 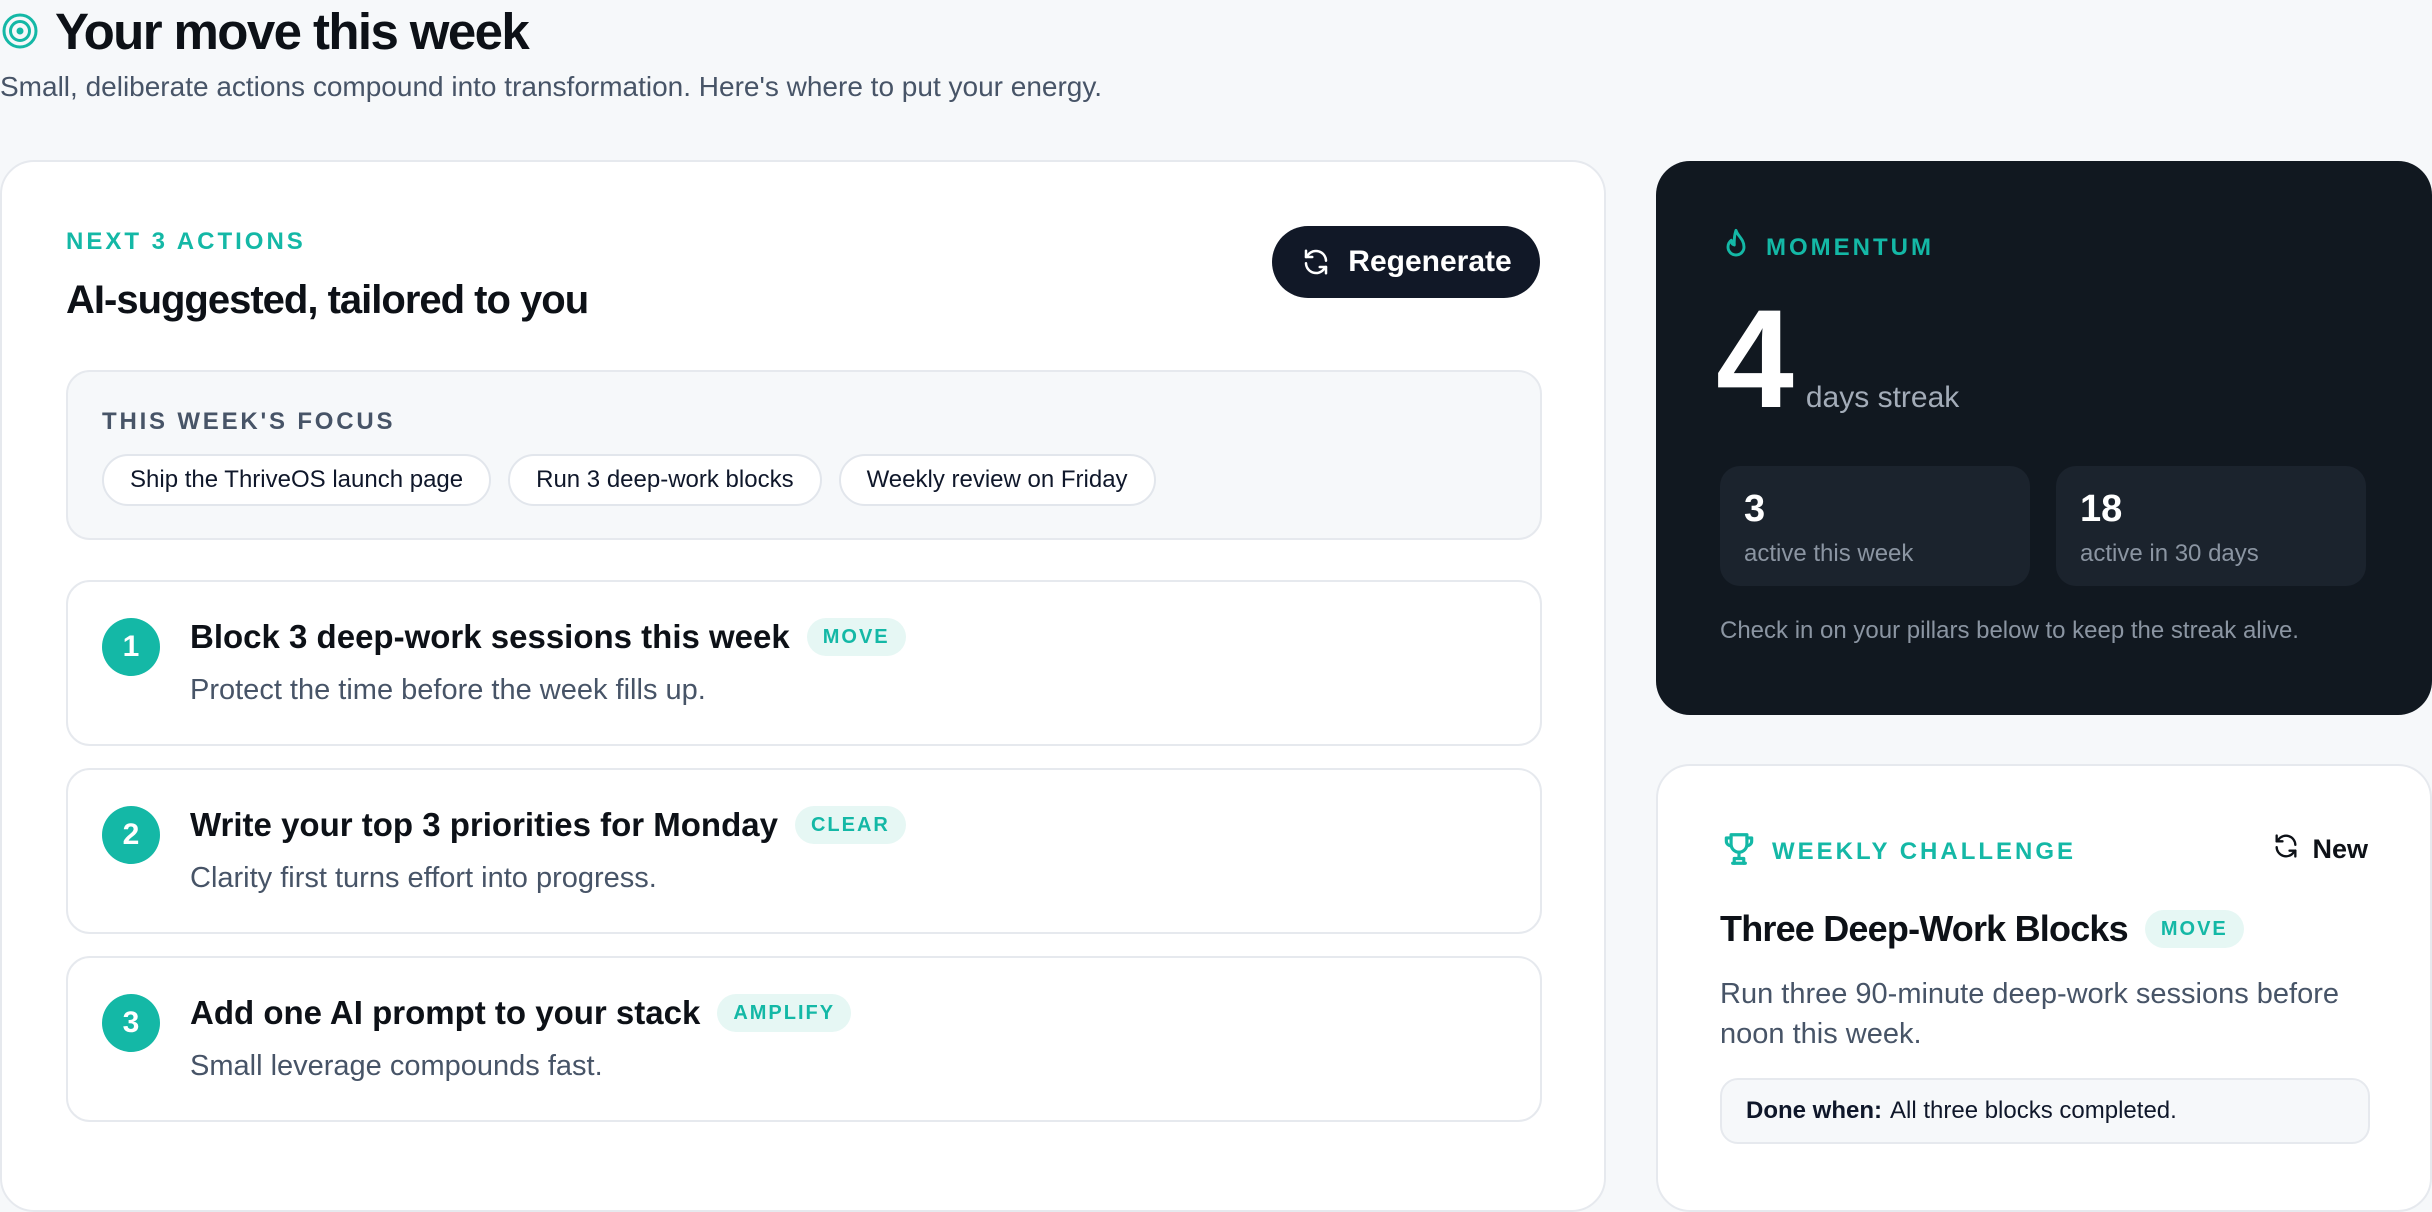 What do you see at coordinates (1882, 397) in the screenshot?
I see `streak-label: days streak` at bounding box center [1882, 397].